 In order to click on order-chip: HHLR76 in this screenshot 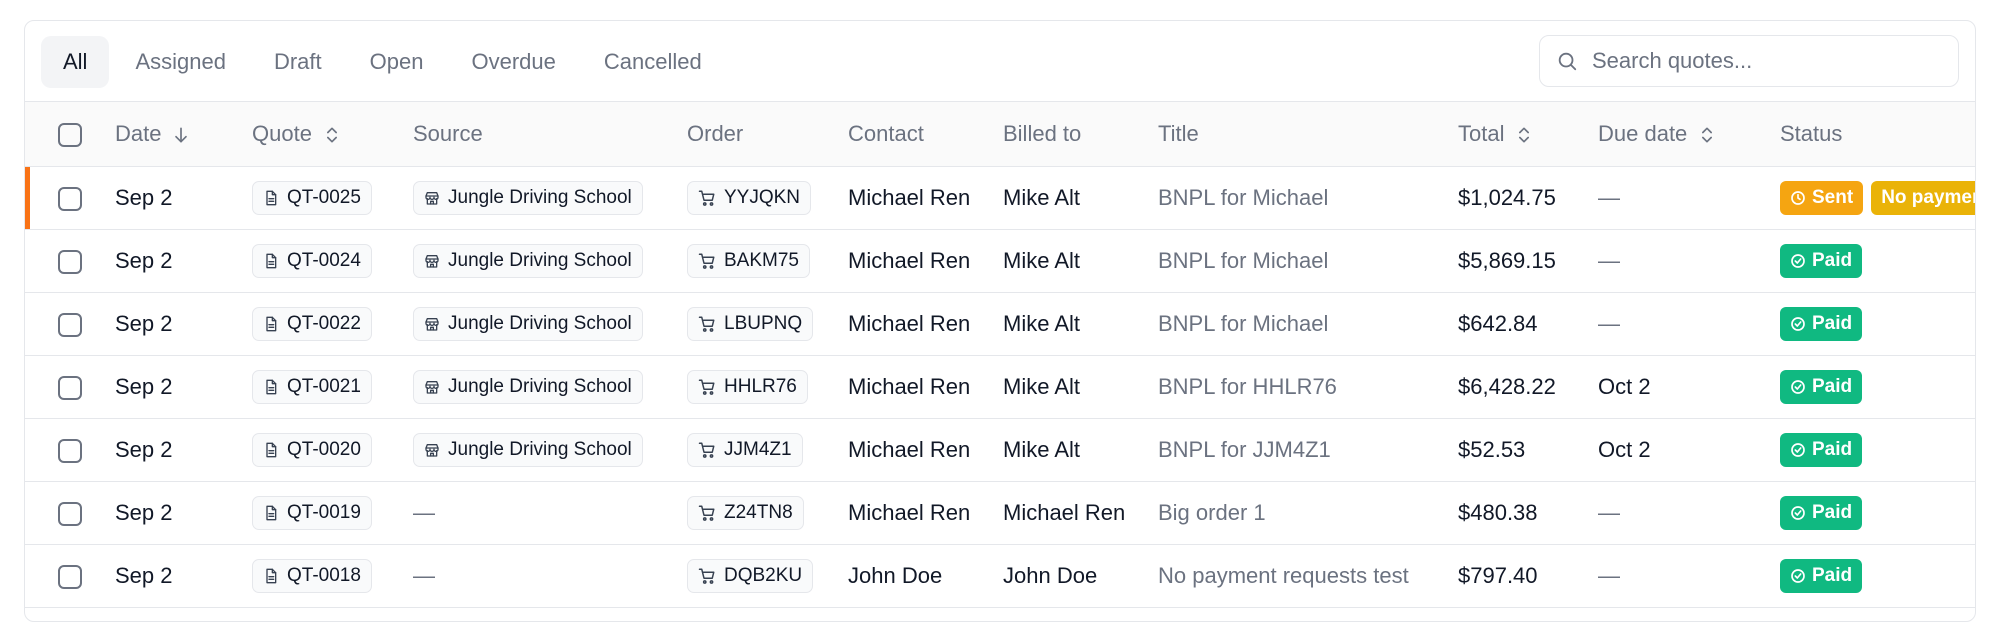, I will do `click(747, 386)`.